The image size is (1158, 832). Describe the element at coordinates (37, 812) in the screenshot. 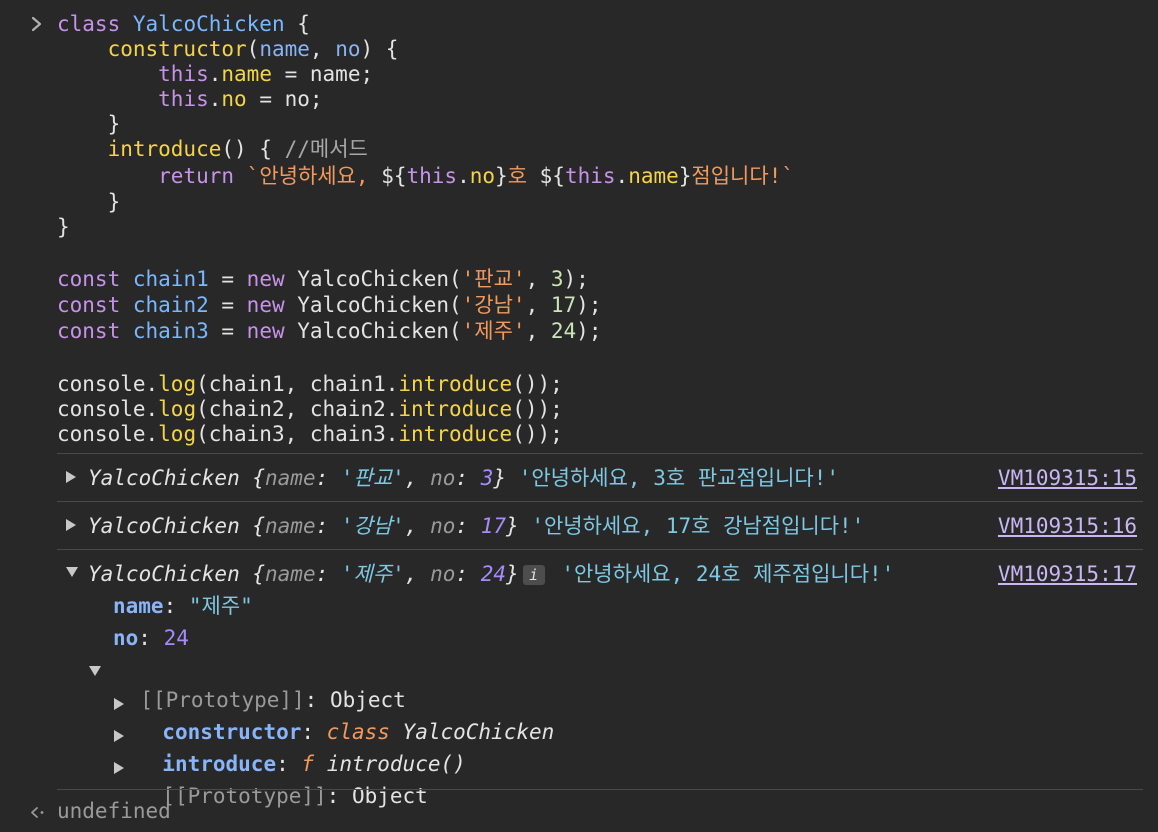

I see `return-arrow-icon` at that location.